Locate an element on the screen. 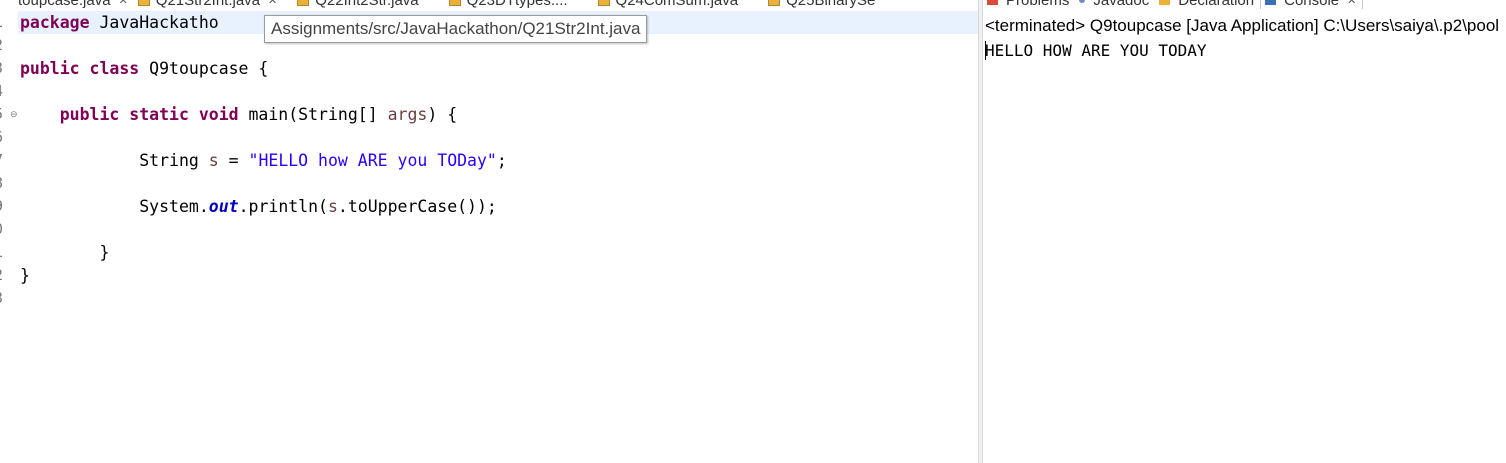  code-line-1: package JavaHackatho is located at coordinates (119, 22).